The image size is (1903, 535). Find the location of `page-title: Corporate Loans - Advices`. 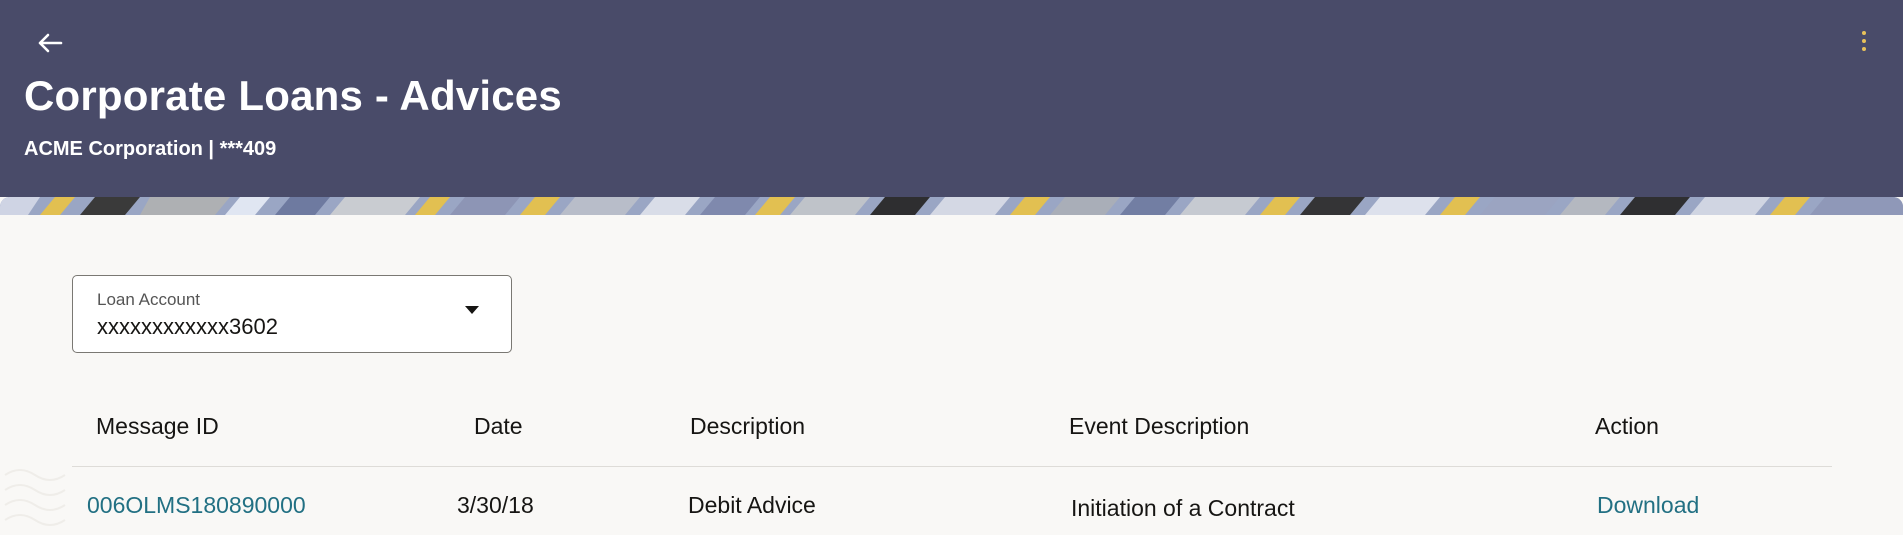

page-title: Corporate Loans - Advices is located at coordinates (293, 95).